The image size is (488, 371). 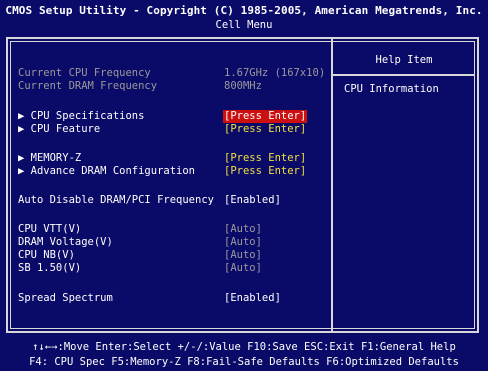 I want to click on cpu-vtt-label: CPU VTT(V), so click(x=50, y=229).